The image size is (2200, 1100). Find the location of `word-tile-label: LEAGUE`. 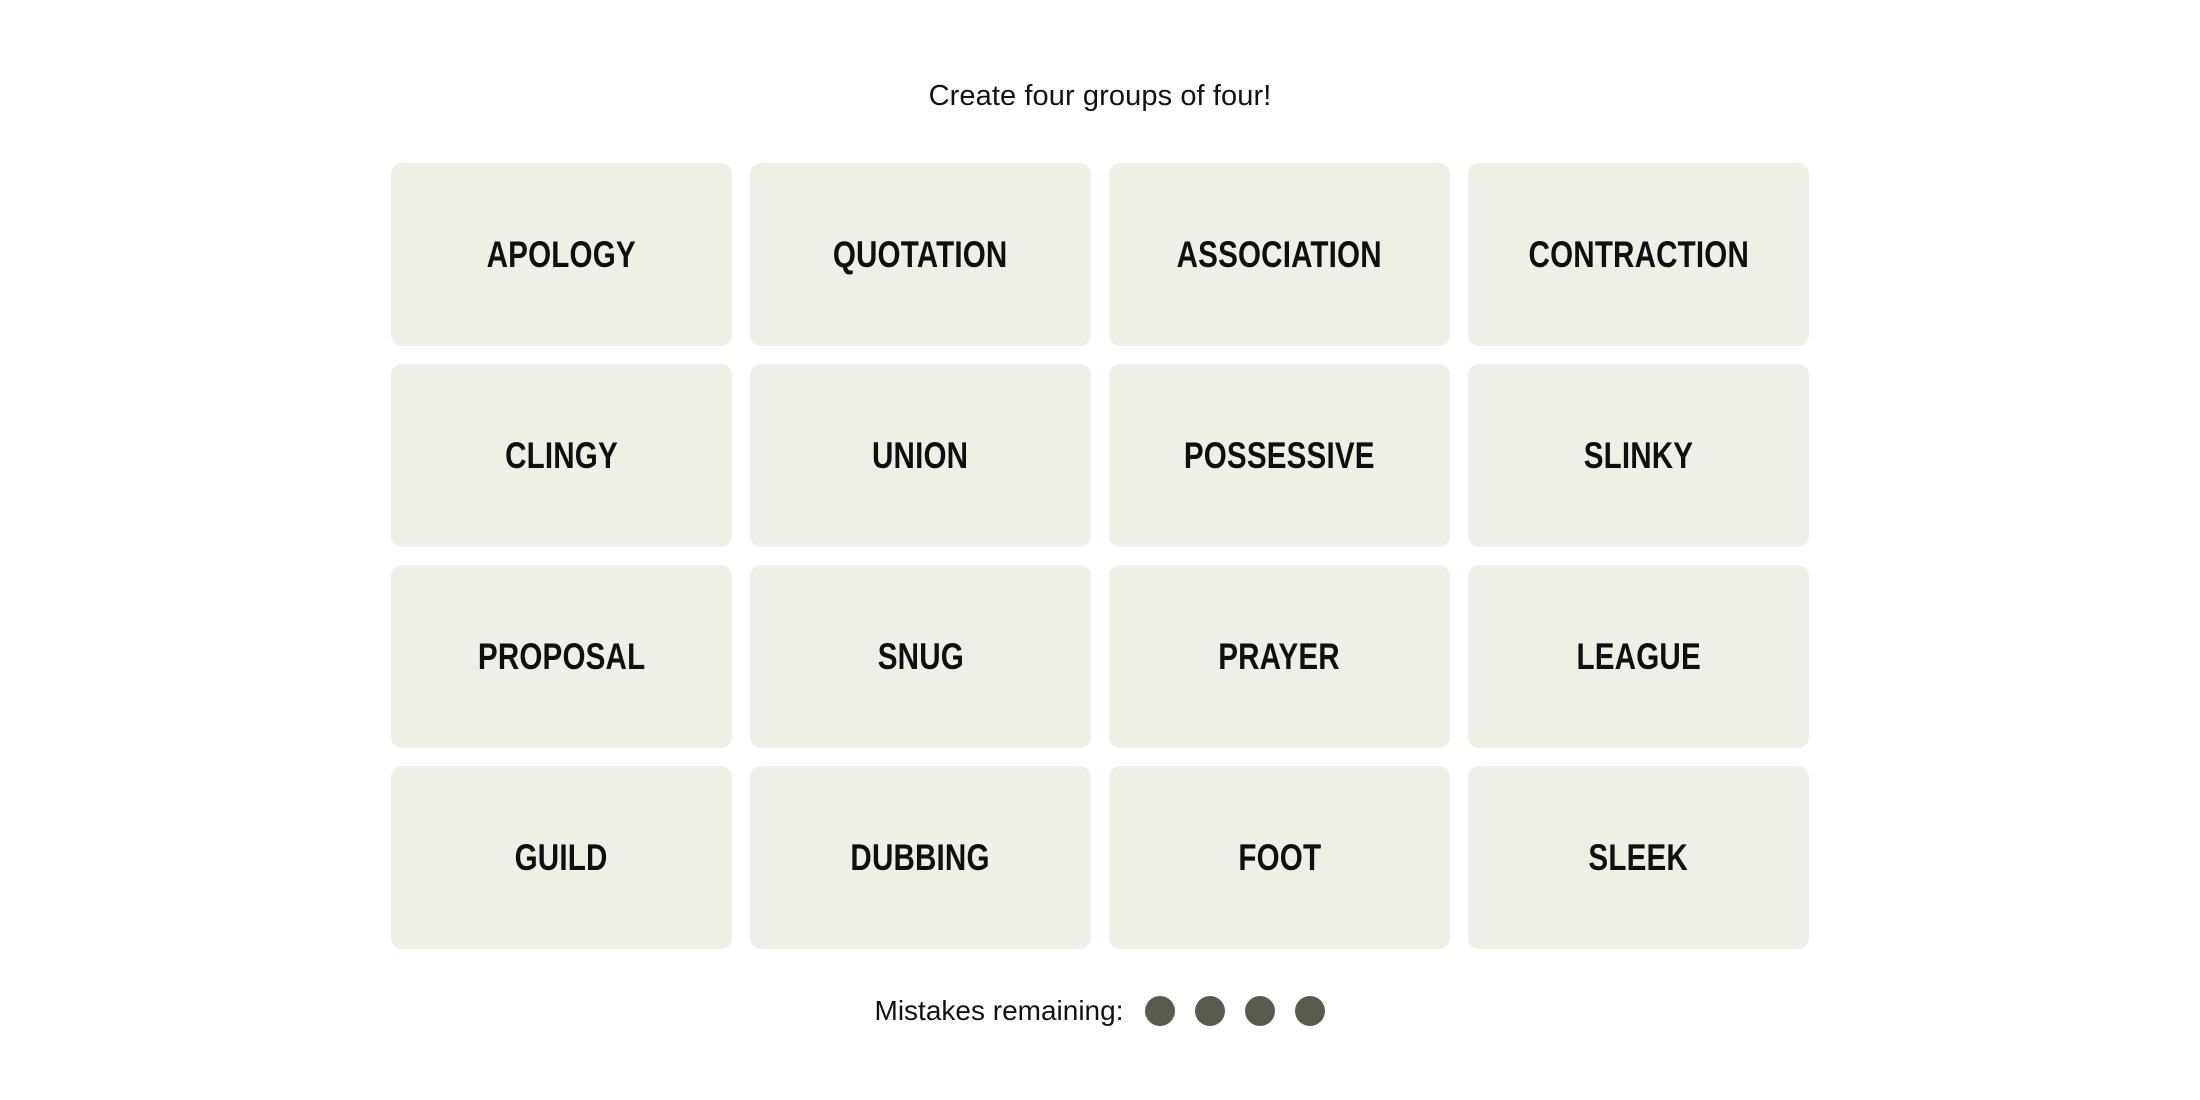

word-tile-label: LEAGUE is located at coordinates (1638, 656).